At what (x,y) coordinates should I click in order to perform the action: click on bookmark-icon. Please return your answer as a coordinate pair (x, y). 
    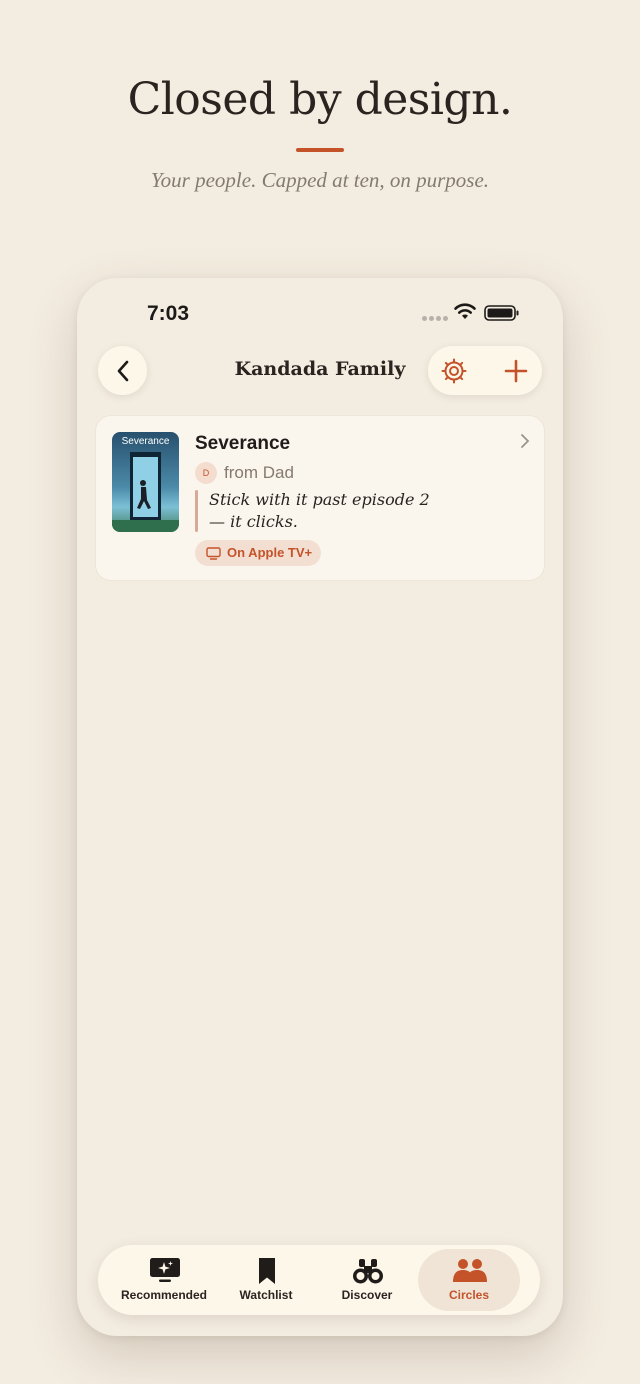
    Looking at the image, I should click on (267, 1271).